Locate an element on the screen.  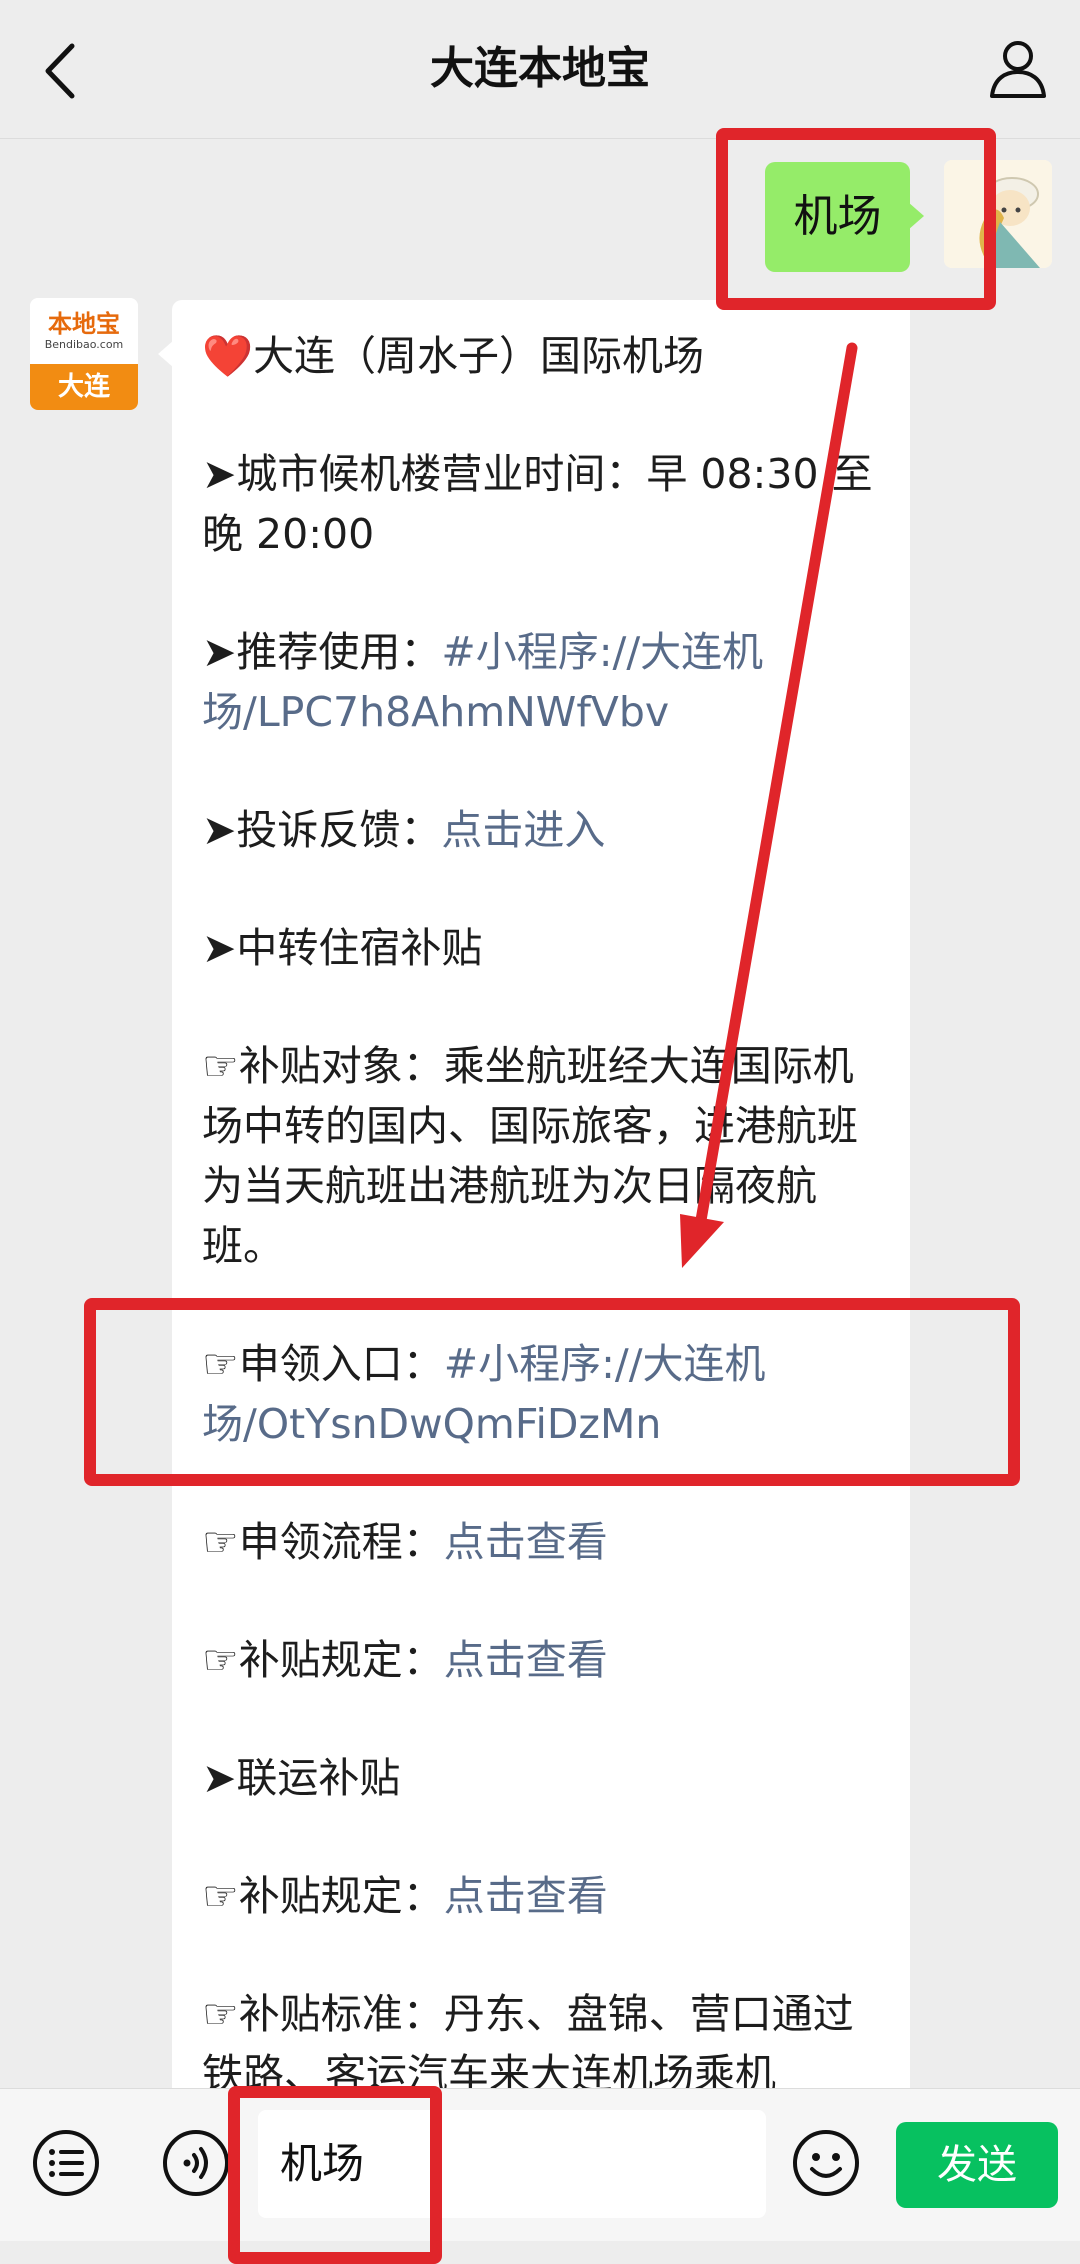
message-line: ➤ 城市候机楼营业时间：早 08:30 至晚 20:00 is located at coordinates (547, 504).